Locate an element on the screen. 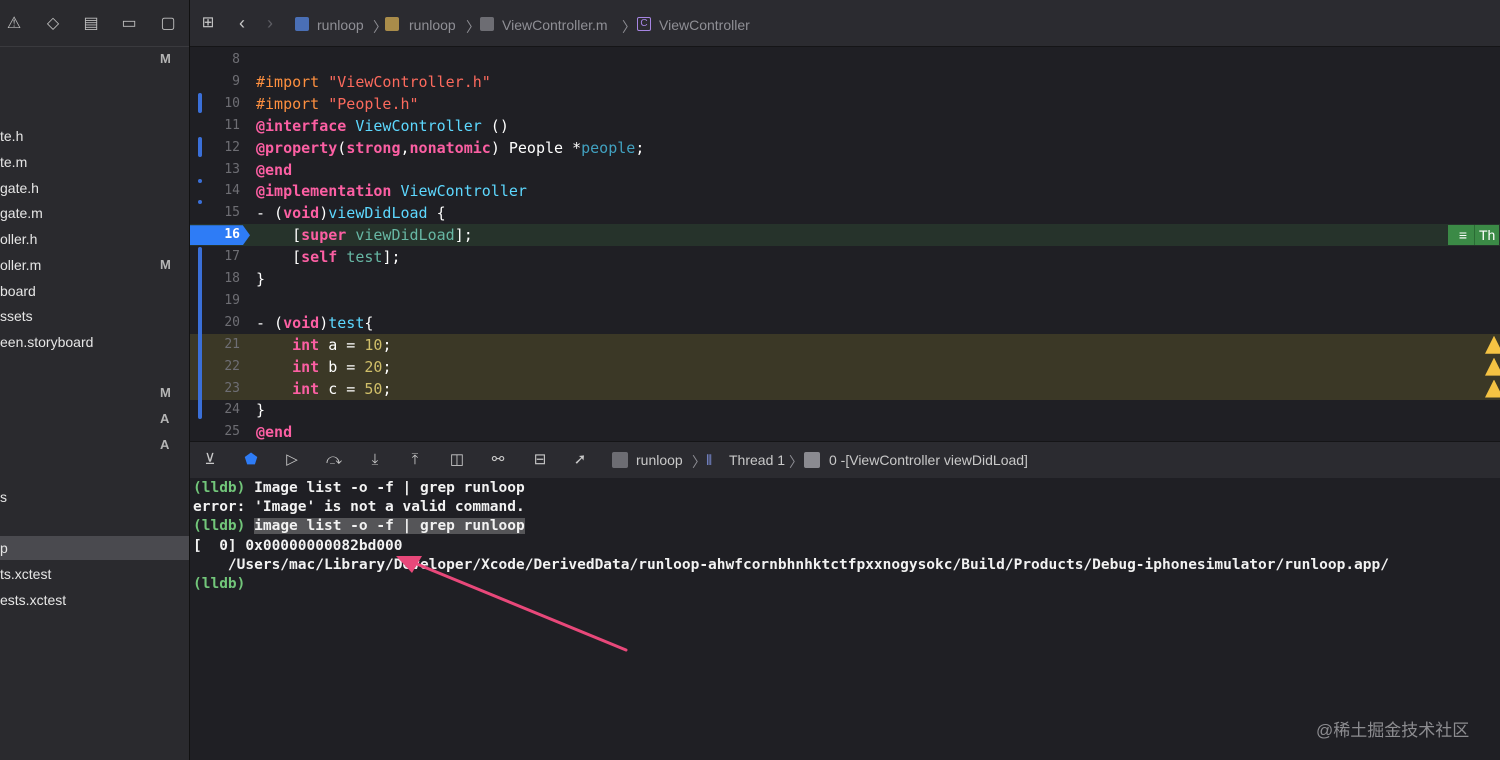  code-text: int c = 50; is located at coordinates (323, 389).